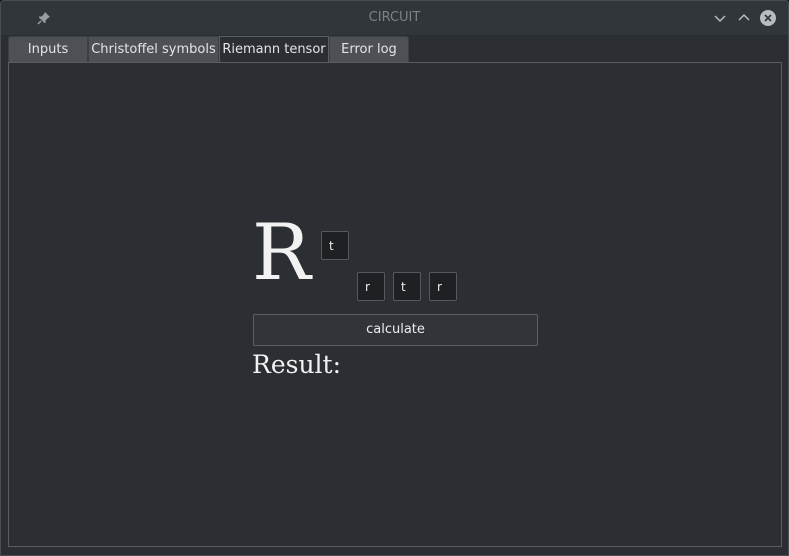 Image resolution: width=789 pixels, height=556 pixels. I want to click on tab-christoffel-symbols: Christoffel symbols, so click(153, 49).